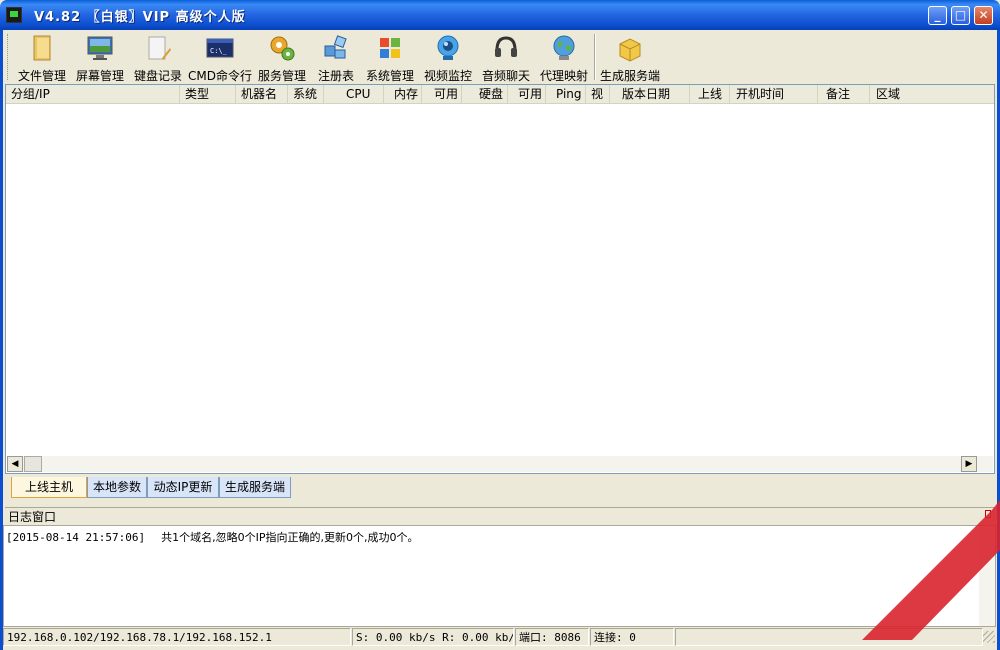 This screenshot has width=1000, height=650. Describe the element at coordinates (564, 48) in the screenshot. I see `globe-icon` at that location.